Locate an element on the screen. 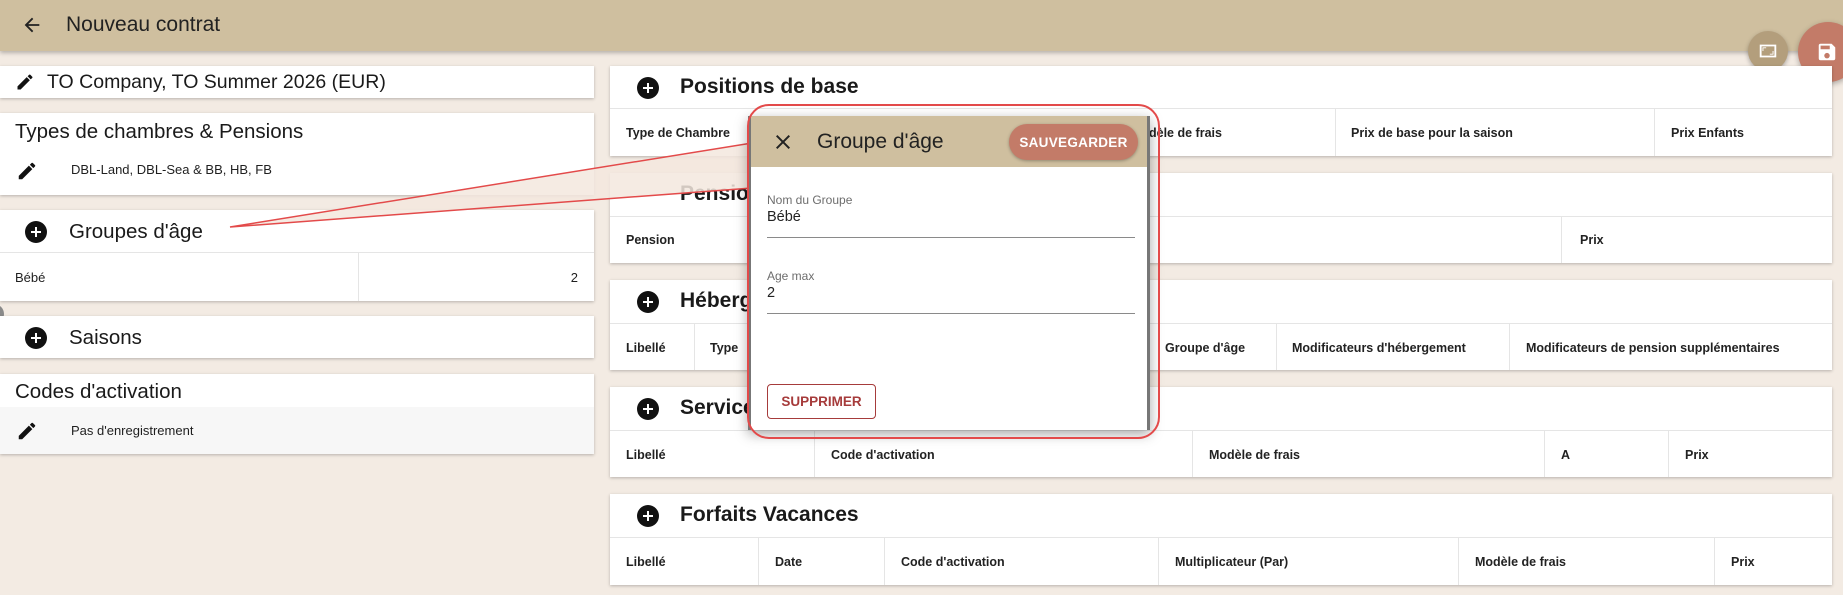 This screenshot has width=1843, height=595. seasons-title: Saisons is located at coordinates (105, 337).